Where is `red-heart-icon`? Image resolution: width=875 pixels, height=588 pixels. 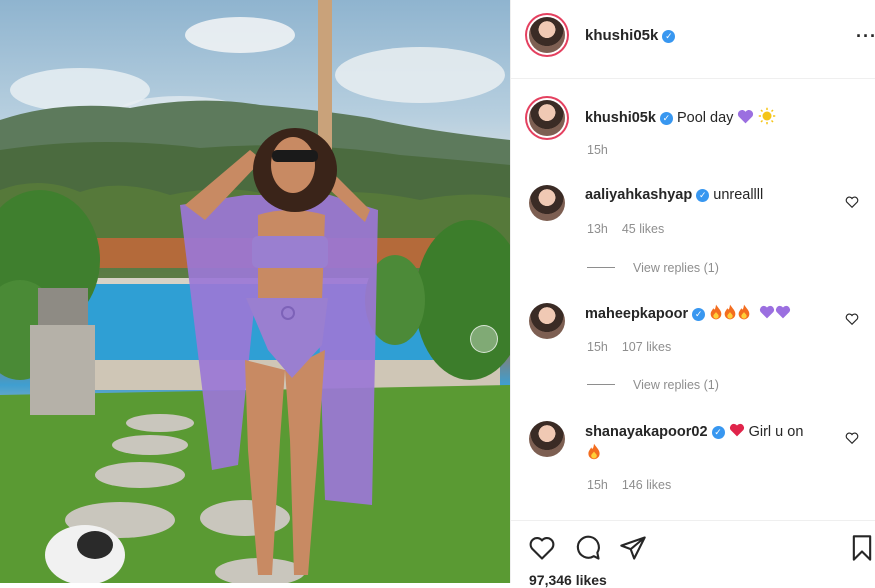
red-heart-icon is located at coordinates (737, 431).